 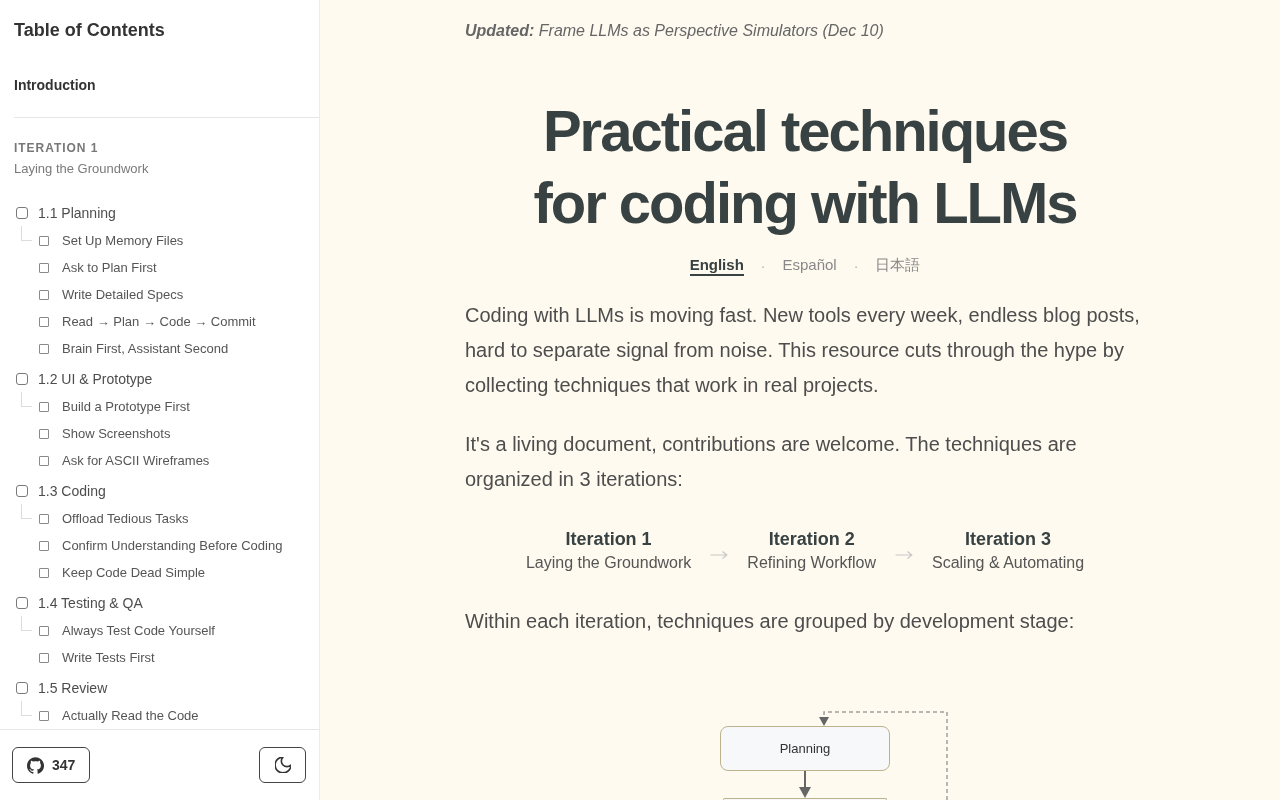 What do you see at coordinates (125, 518) in the screenshot?
I see `toc-subitem-link: Offload Tedious Tasks` at bounding box center [125, 518].